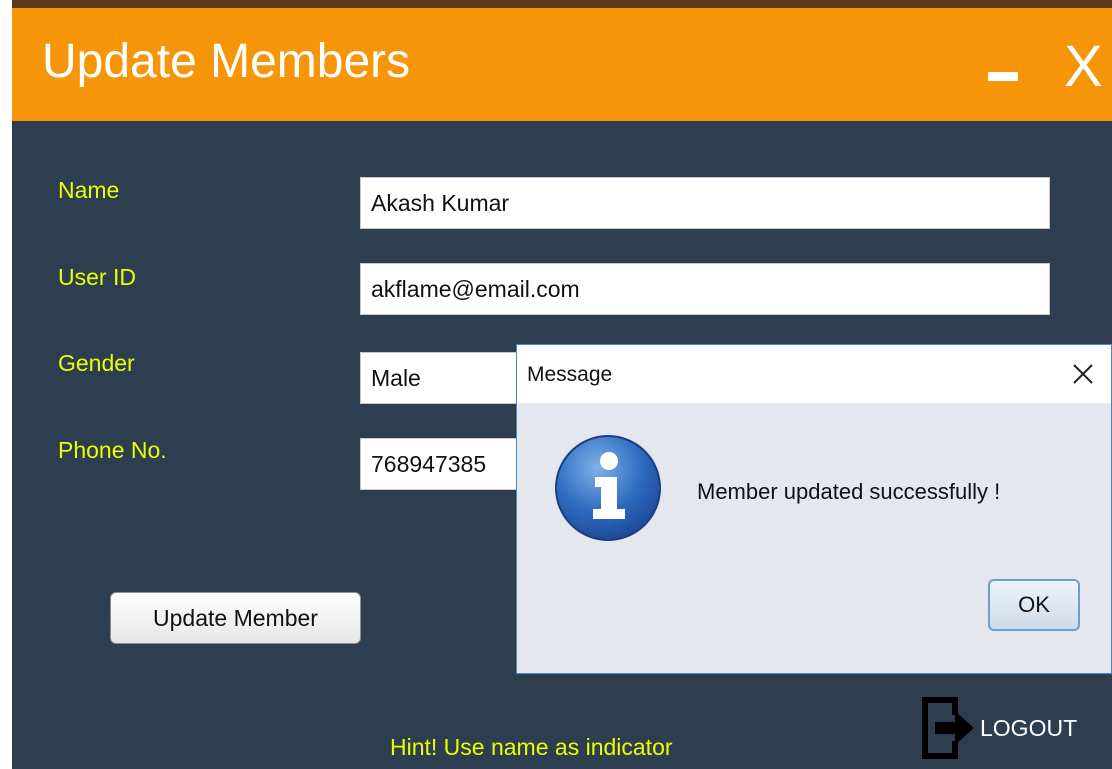 Image resolution: width=1112 pixels, height=769 pixels. I want to click on logout-button: LOGOUT, so click(997, 728).